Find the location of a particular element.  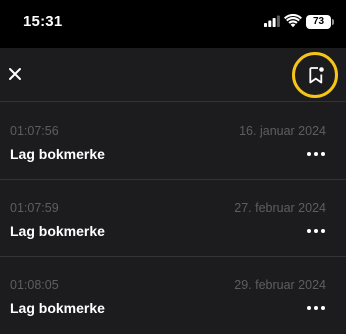

battery-level: 73 is located at coordinates (318, 21).